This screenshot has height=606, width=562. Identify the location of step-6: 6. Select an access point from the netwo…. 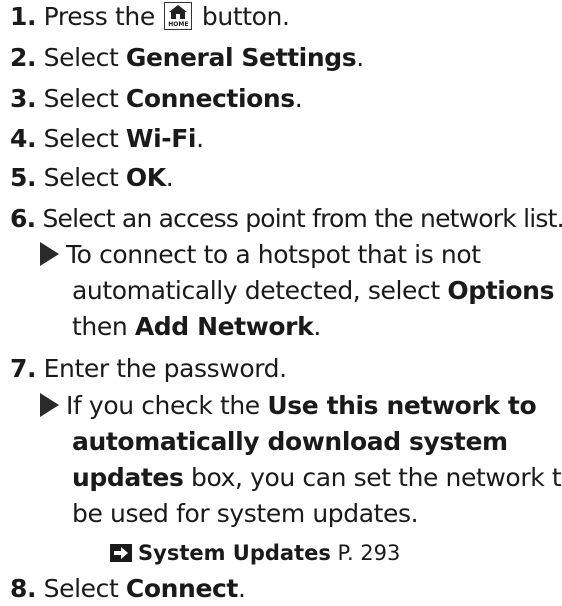
(286, 219).